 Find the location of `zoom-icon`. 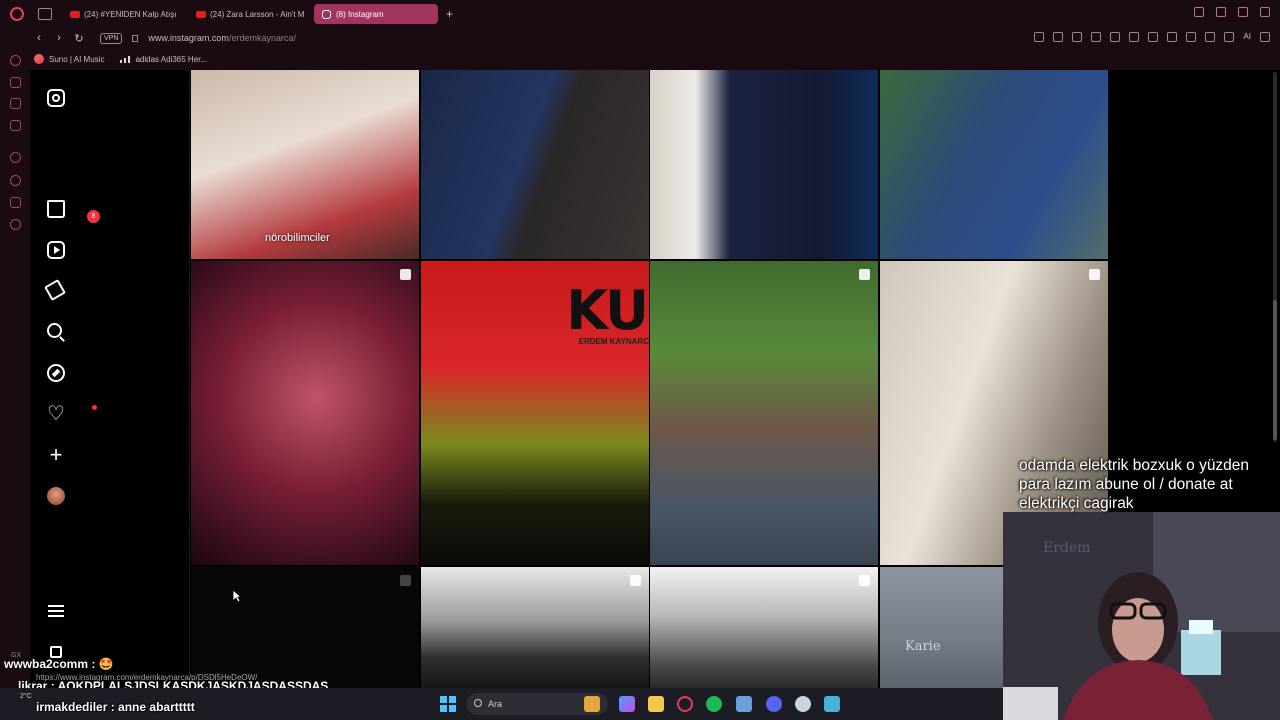

zoom-icon is located at coordinates (1039, 37).